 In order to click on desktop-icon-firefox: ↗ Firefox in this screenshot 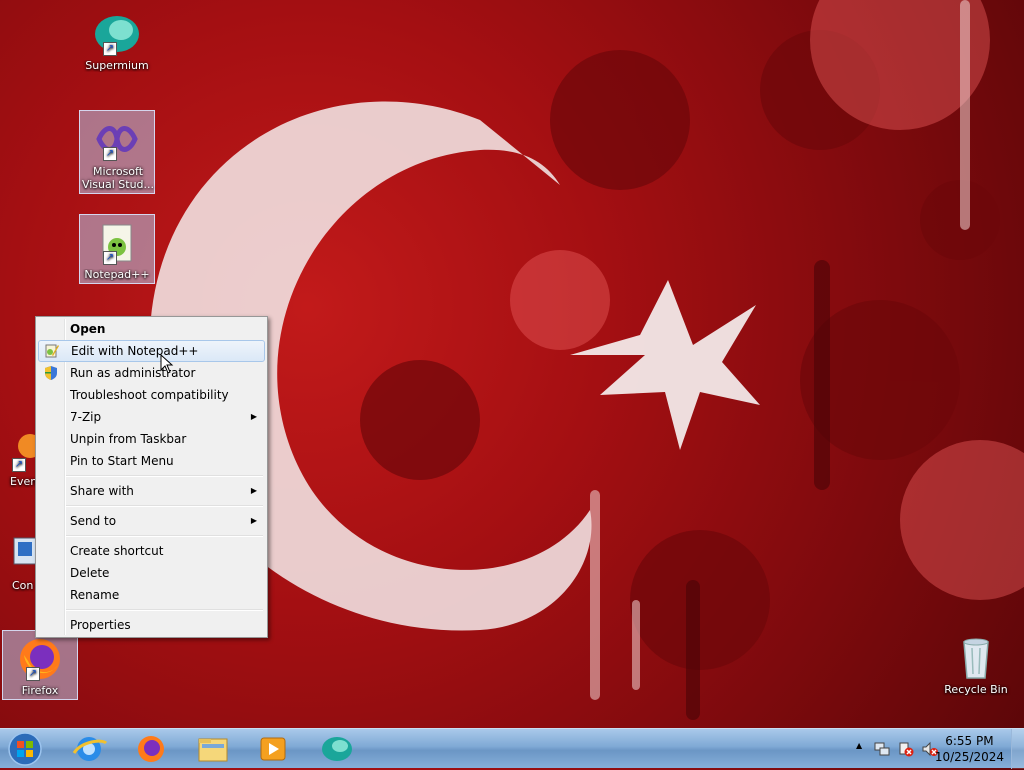, I will do `click(40, 665)`.